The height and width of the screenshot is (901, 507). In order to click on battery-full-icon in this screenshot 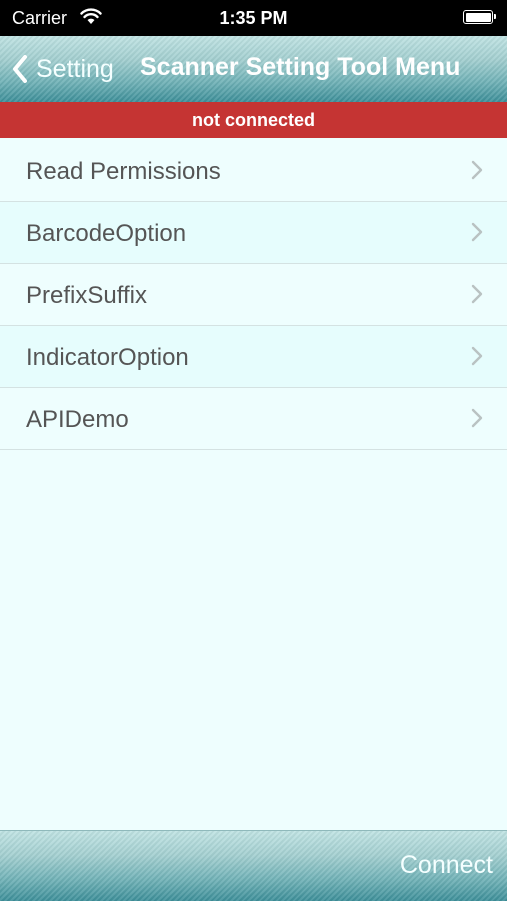, I will do `click(479, 17)`.